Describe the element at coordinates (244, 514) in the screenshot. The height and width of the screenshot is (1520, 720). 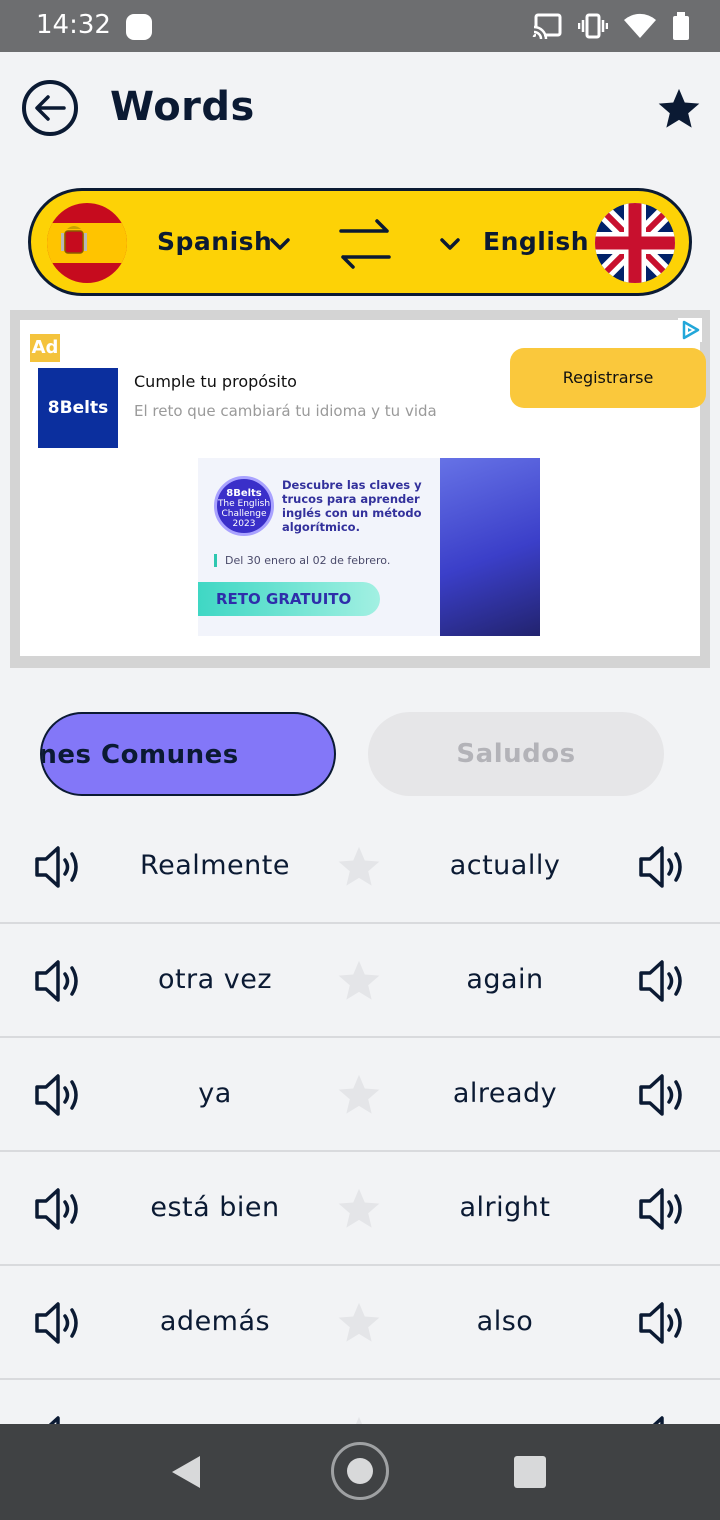
I see `badge-line: Challenge` at that location.